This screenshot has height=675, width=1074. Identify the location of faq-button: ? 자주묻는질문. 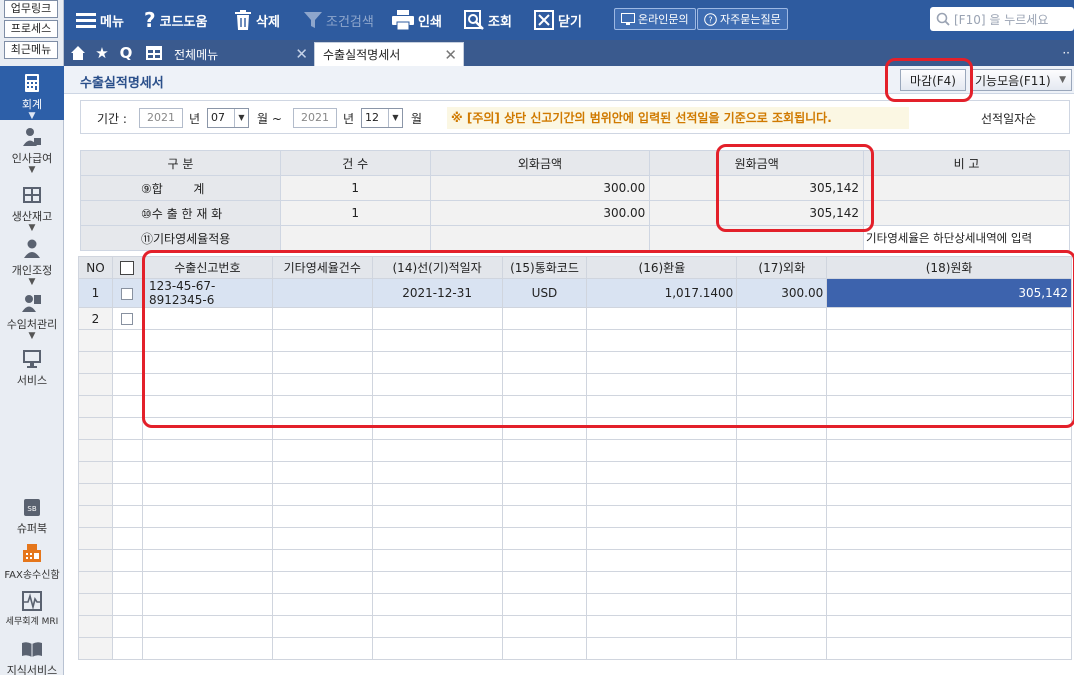
(742, 19).